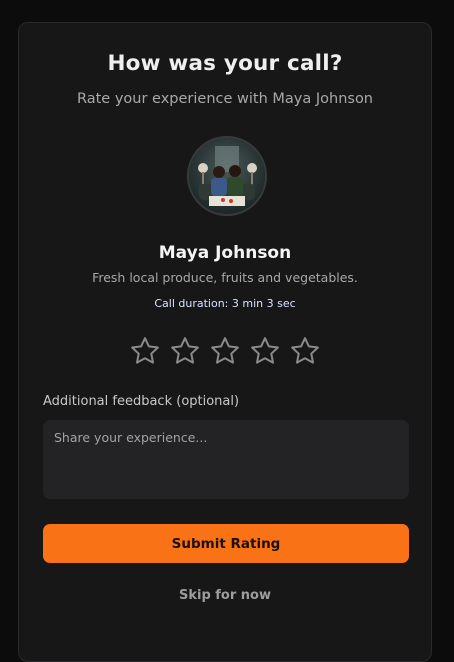  I want to click on dialog-subtitle: Rate your experience with Maya Johnson, so click(225, 99).